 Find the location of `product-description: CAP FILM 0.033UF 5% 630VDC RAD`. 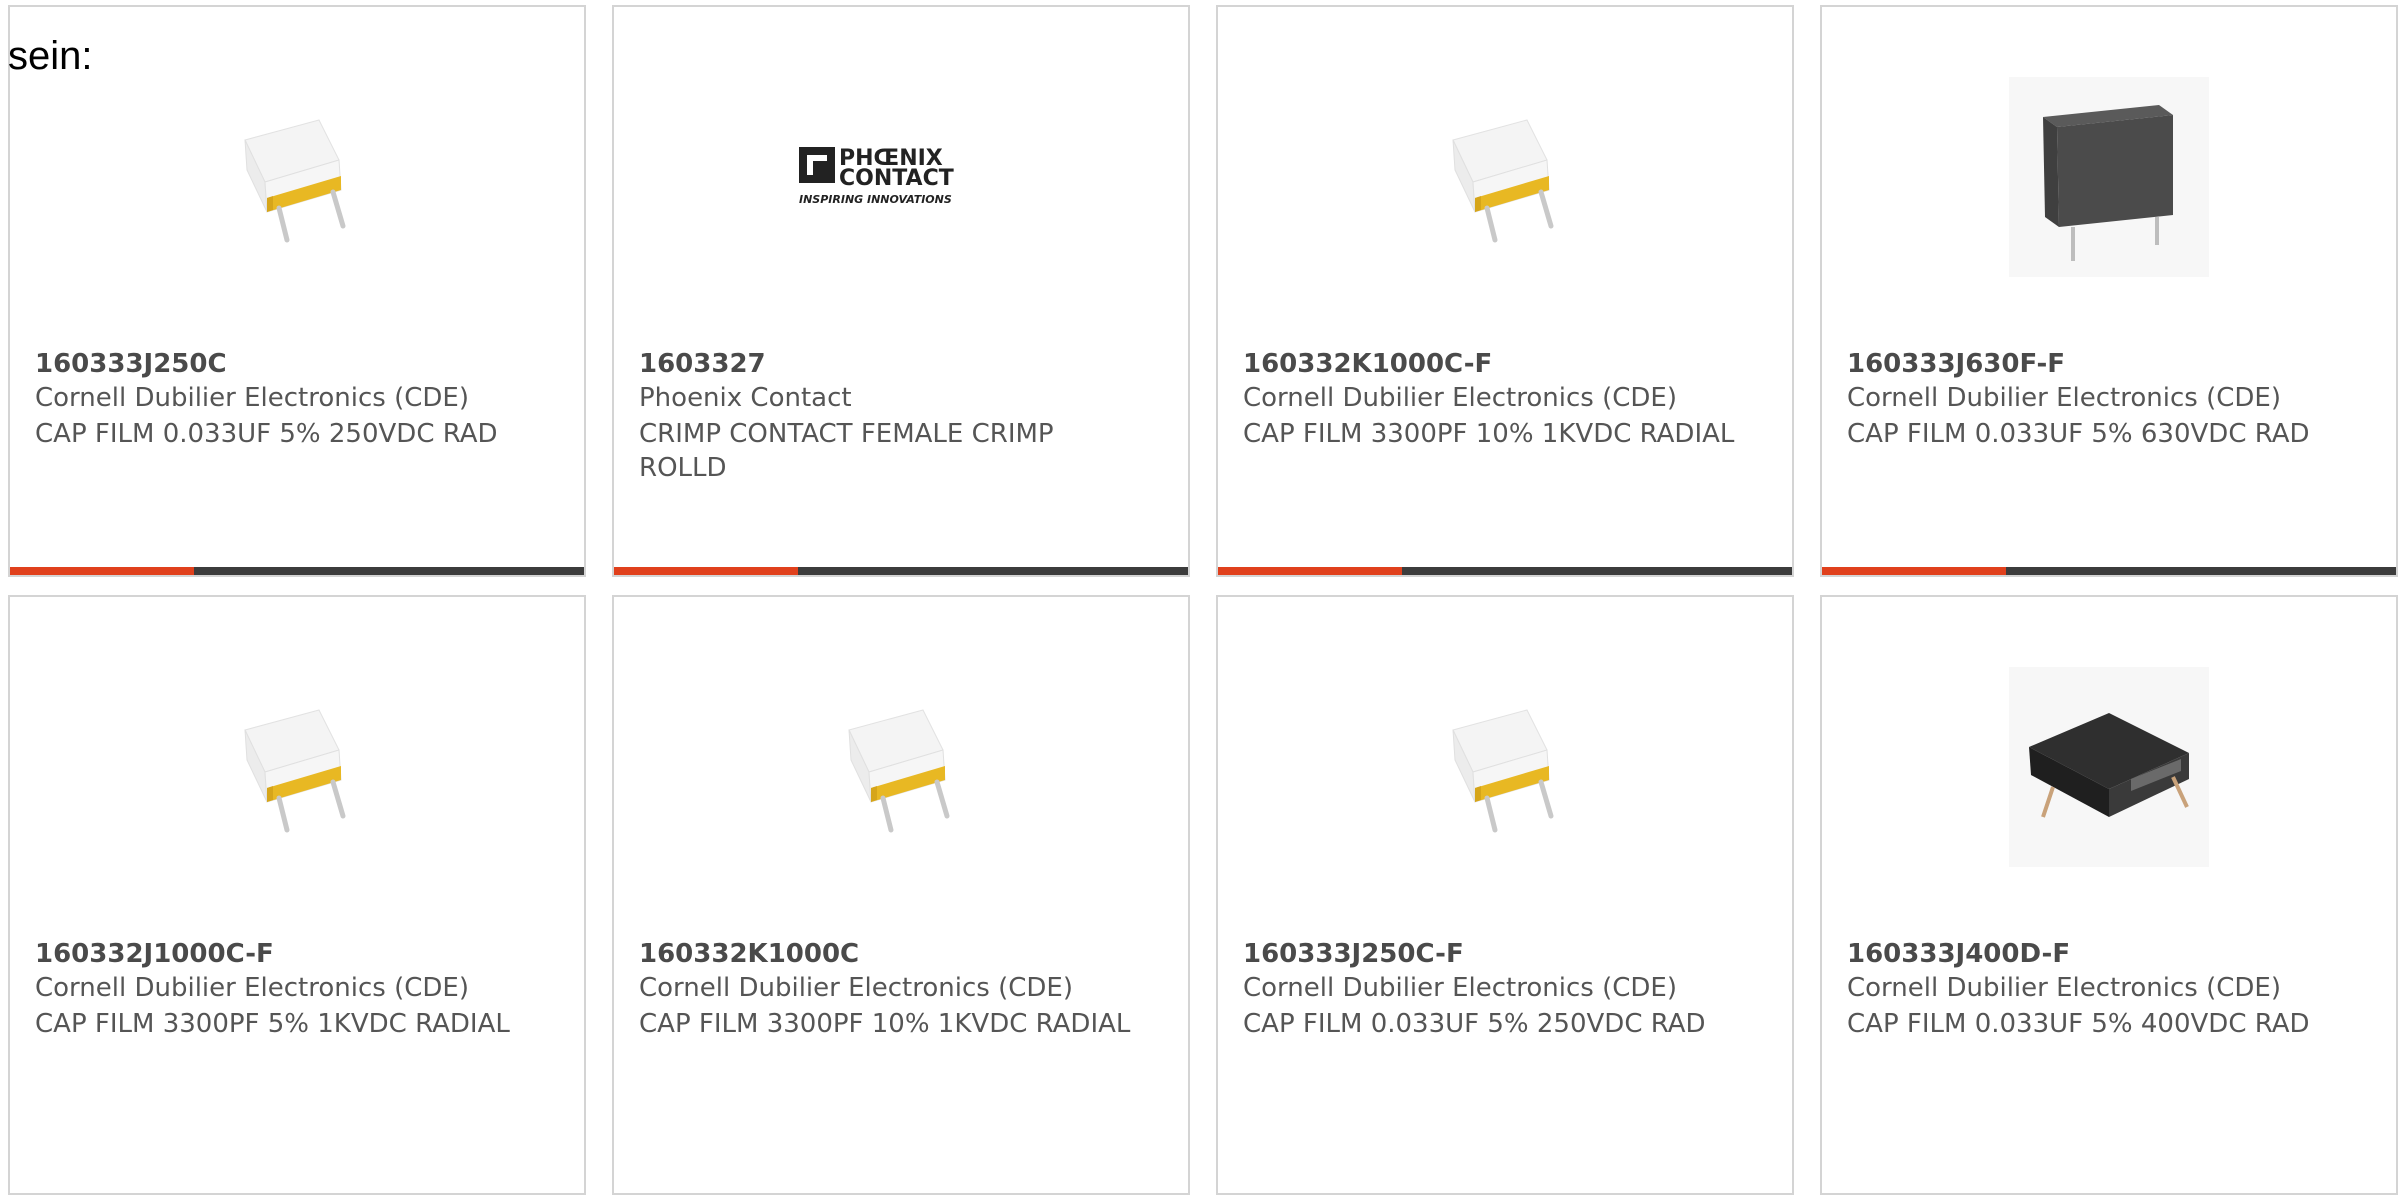

product-description: CAP FILM 0.033UF 5% 630VDC RAD is located at coordinates (2078, 434).